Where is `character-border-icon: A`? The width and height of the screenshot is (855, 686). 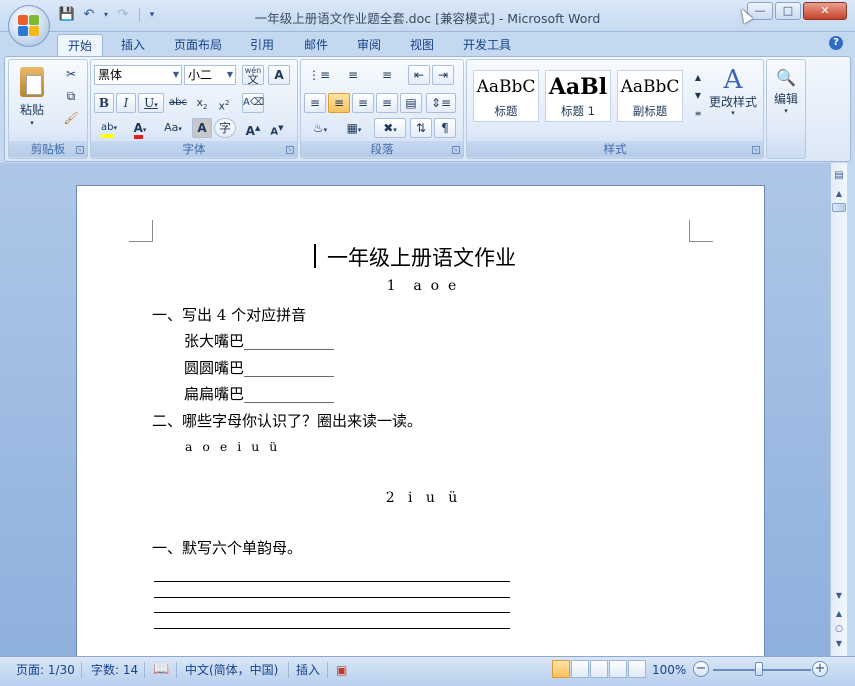
character-border-icon: A is located at coordinates (279, 75).